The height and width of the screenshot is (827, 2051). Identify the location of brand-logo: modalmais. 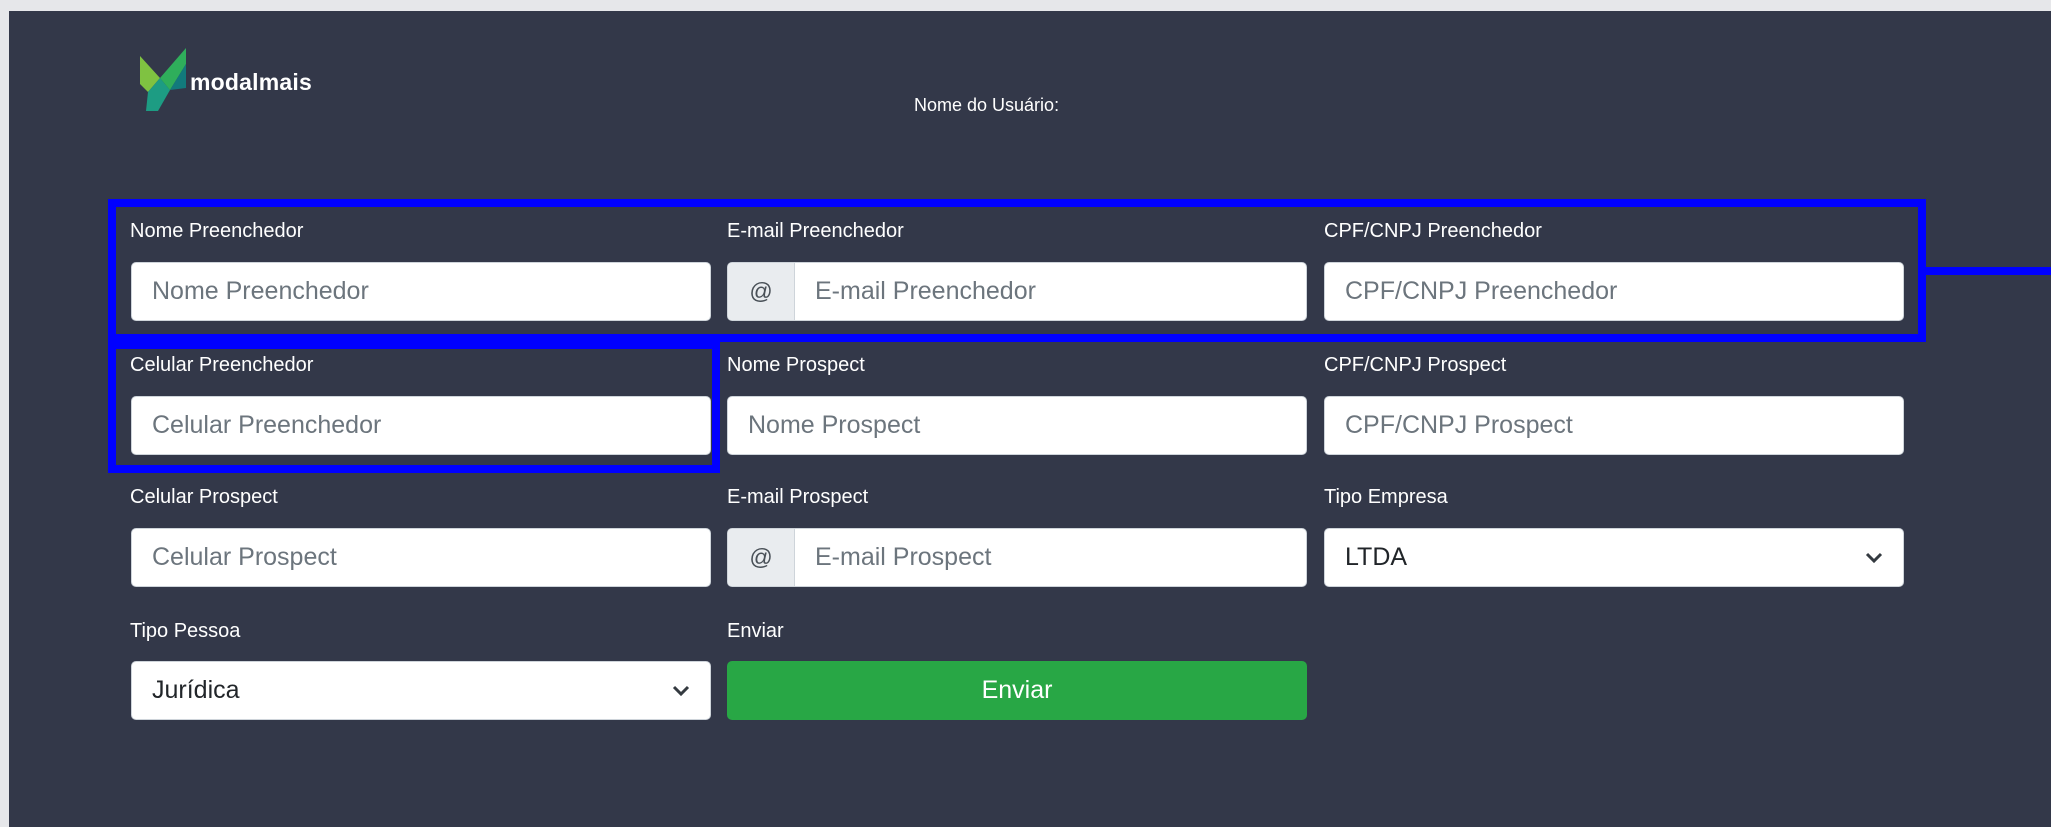
(226, 79).